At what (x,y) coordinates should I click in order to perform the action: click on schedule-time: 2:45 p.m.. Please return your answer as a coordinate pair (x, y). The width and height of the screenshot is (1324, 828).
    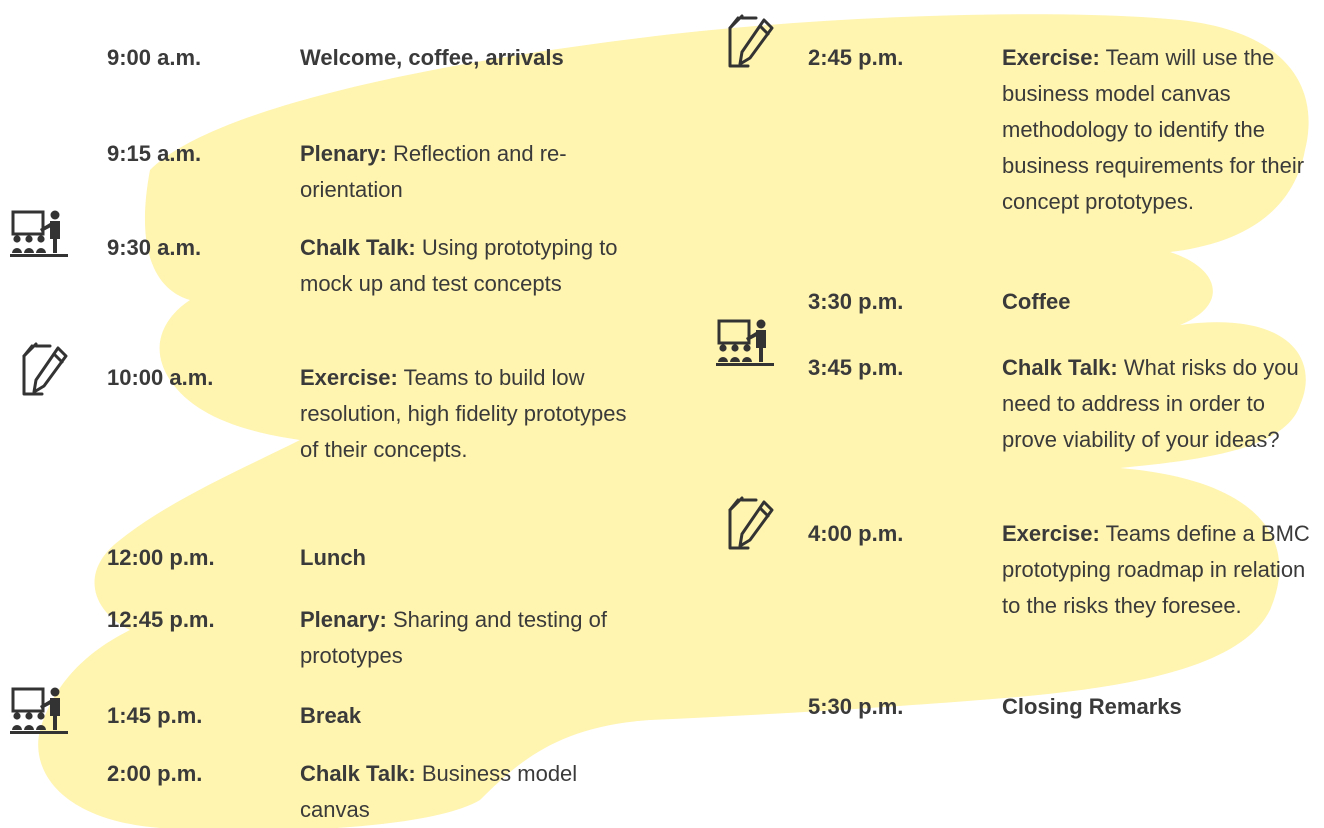
    Looking at the image, I should click on (856, 57).